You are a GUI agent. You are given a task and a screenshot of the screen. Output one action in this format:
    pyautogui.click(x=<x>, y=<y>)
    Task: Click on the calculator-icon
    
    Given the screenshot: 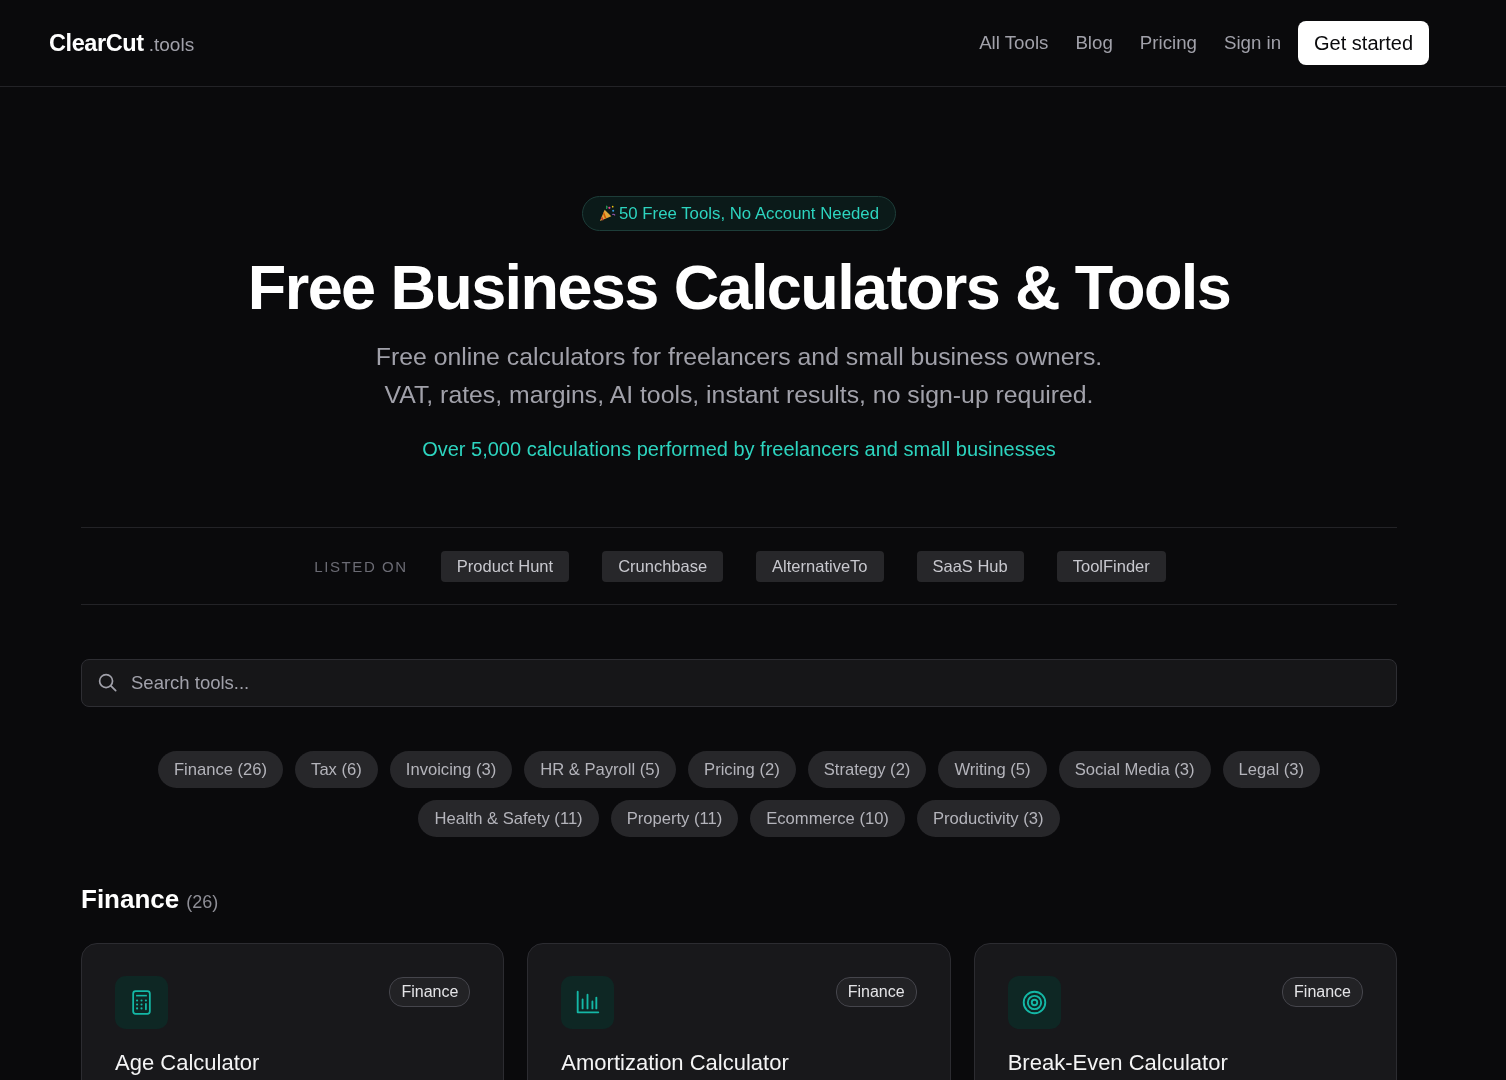 What is the action you would take?
    pyautogui.click(x=141, y=1002)
    